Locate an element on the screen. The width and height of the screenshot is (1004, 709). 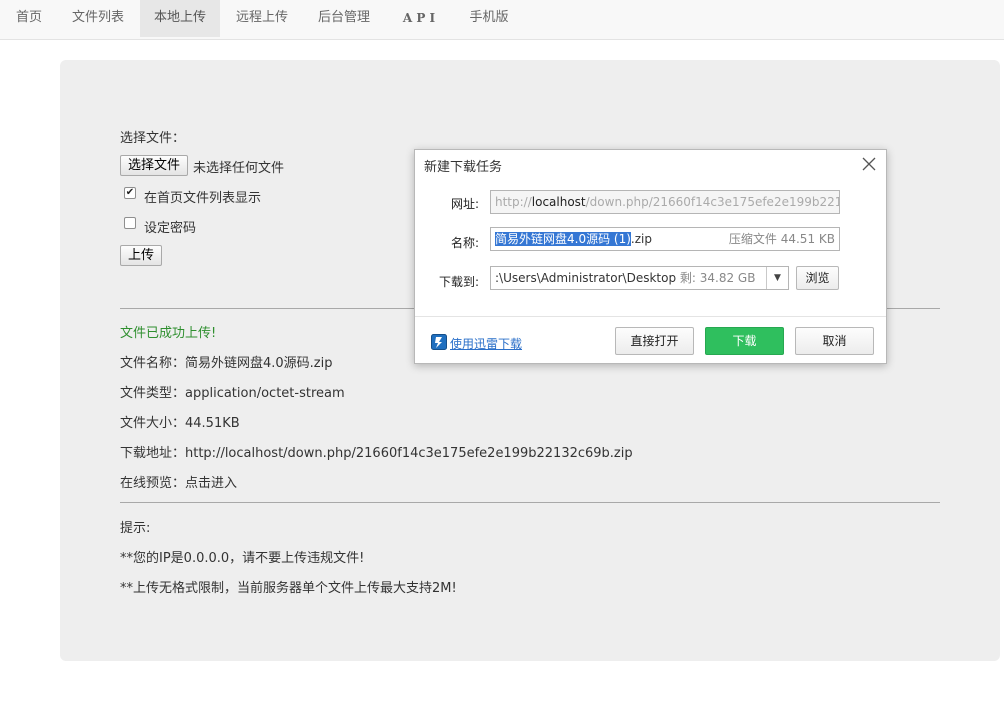
open-directly-button: 直接打开 is located at coordinates (654, 341).